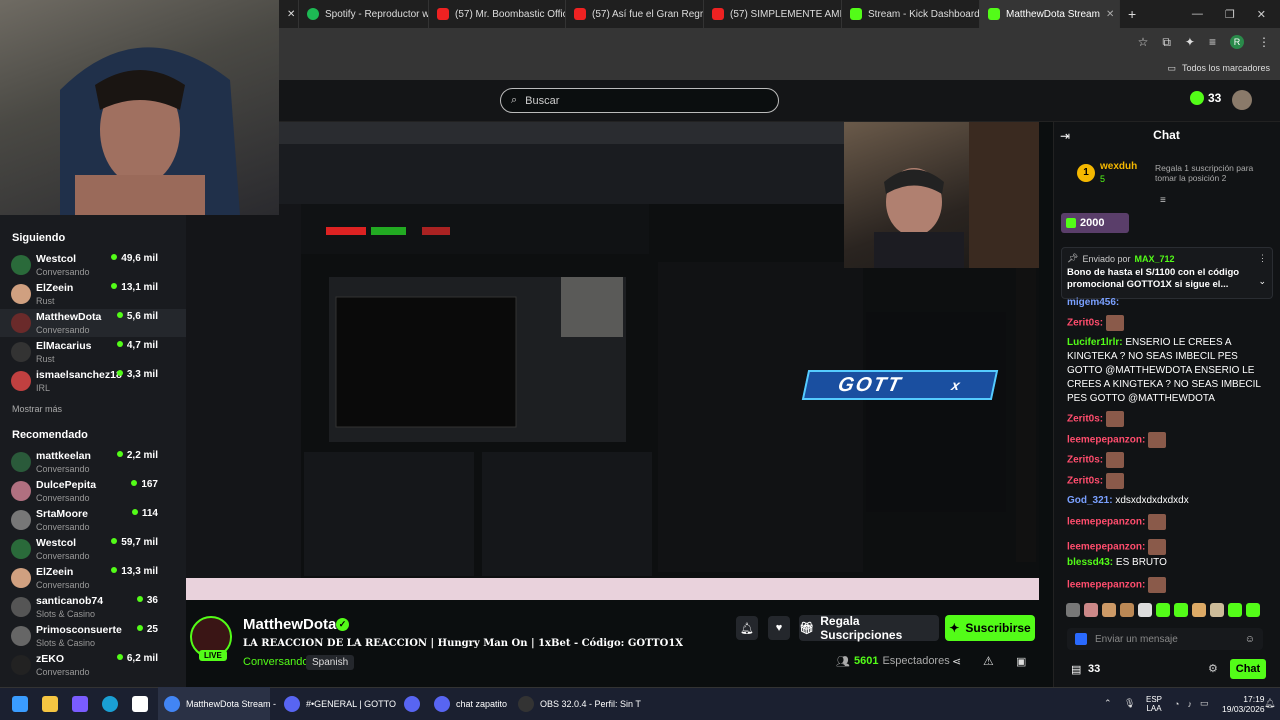 This screenshot has height=720, width=1280. I want to click on minimize-icon: —, so click(1197, 14).